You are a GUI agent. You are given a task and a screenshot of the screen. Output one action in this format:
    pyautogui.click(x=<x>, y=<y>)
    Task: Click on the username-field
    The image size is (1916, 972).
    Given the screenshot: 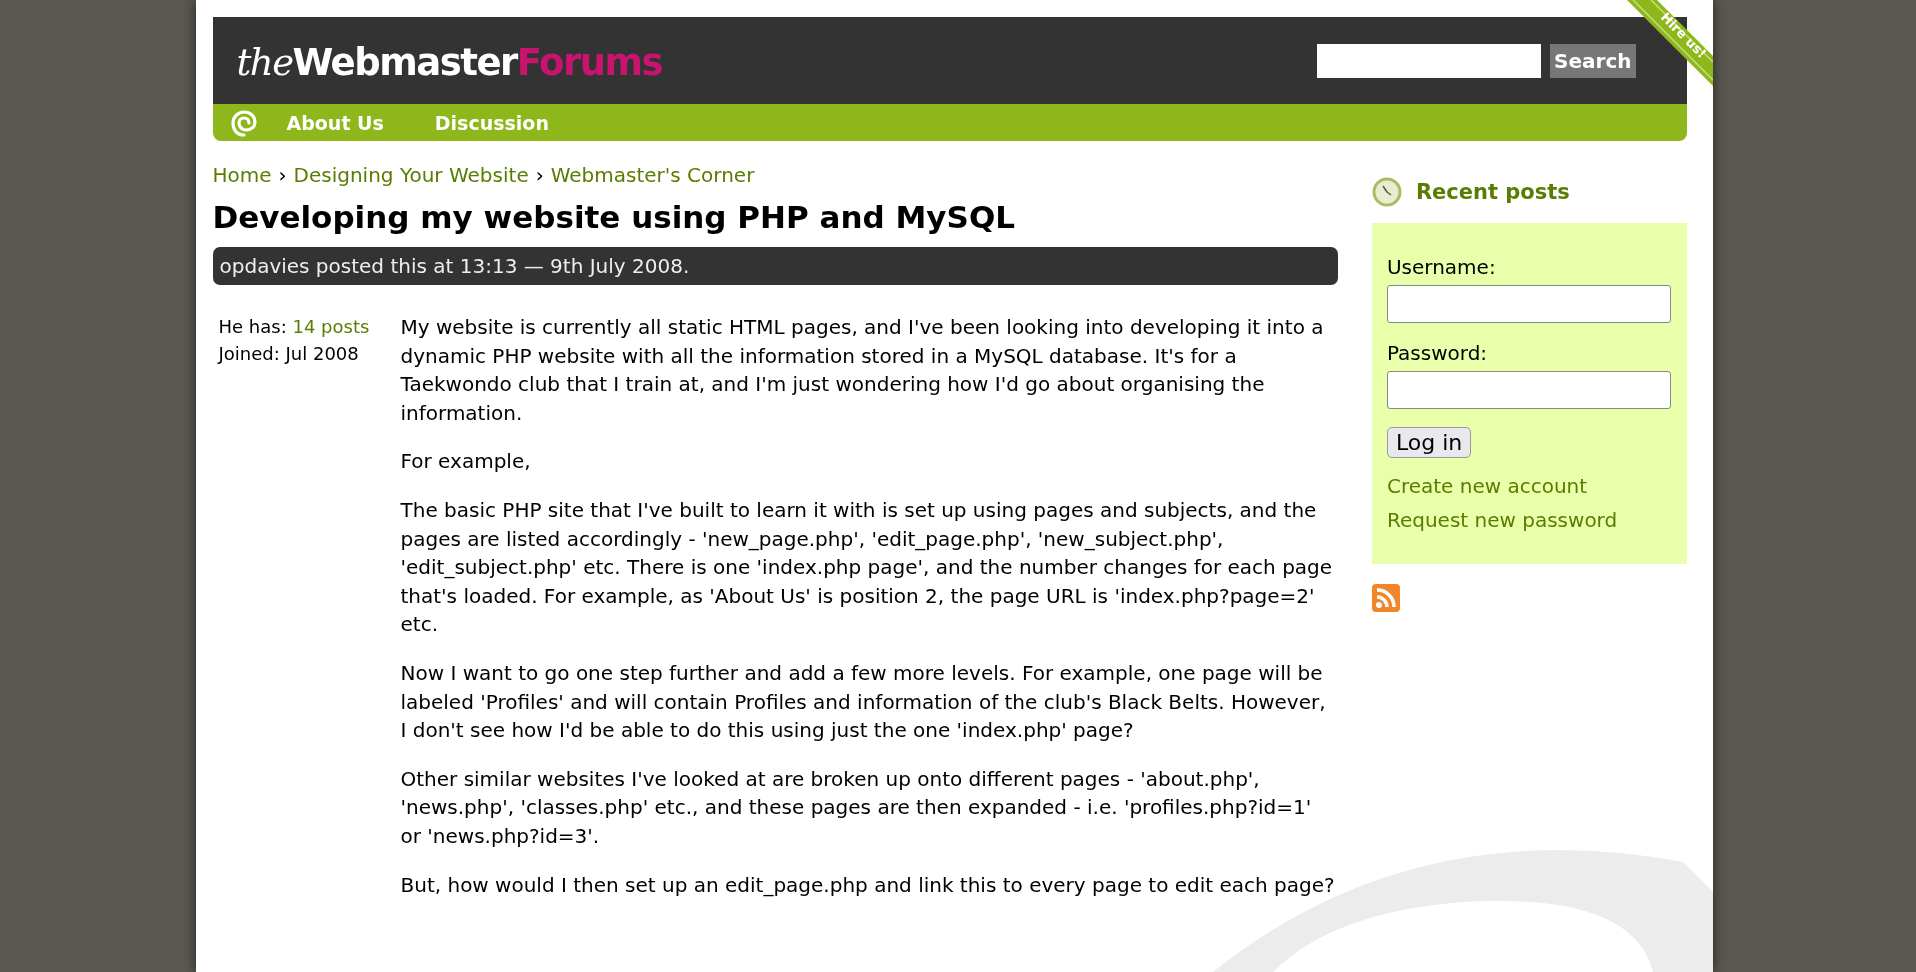 What is the action you would take?
    pyautogui.click(x=1528, y=304)
    